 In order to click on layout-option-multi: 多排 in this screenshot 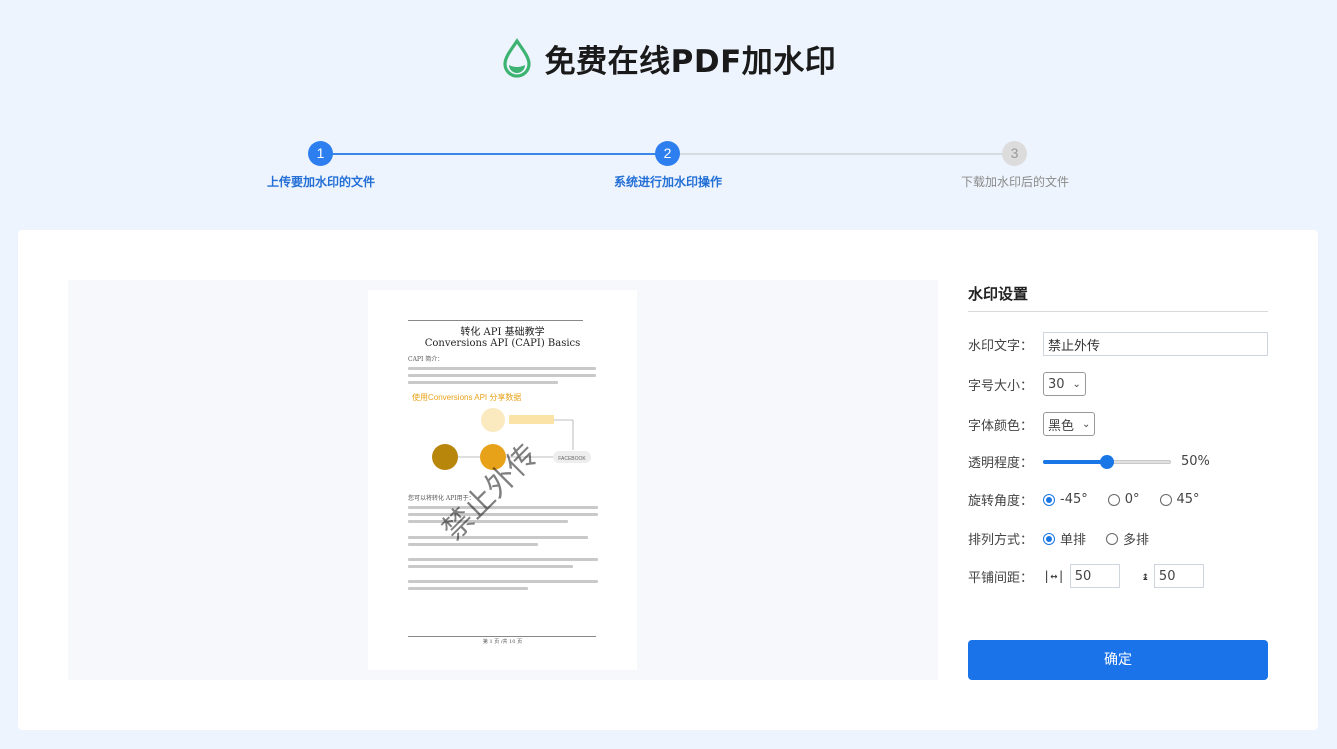, I will do `click(1127, 538)`.